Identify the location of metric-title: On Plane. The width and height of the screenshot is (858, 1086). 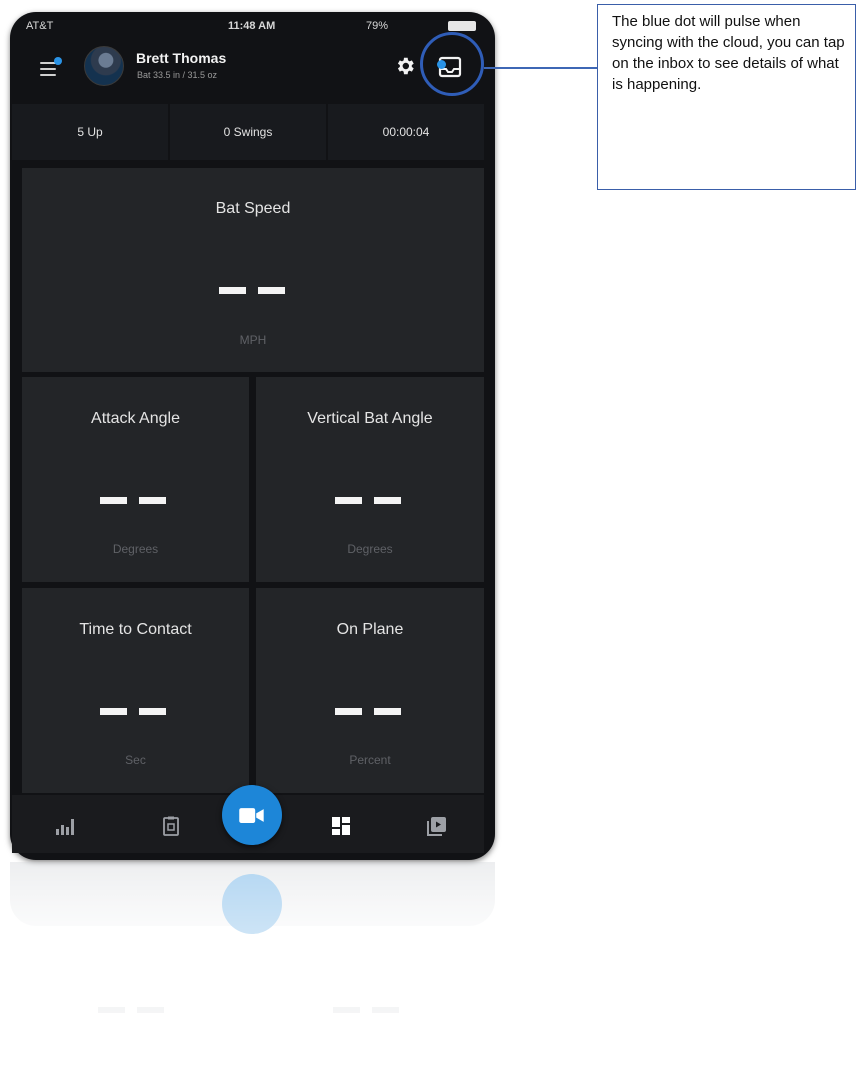
(370, 629).